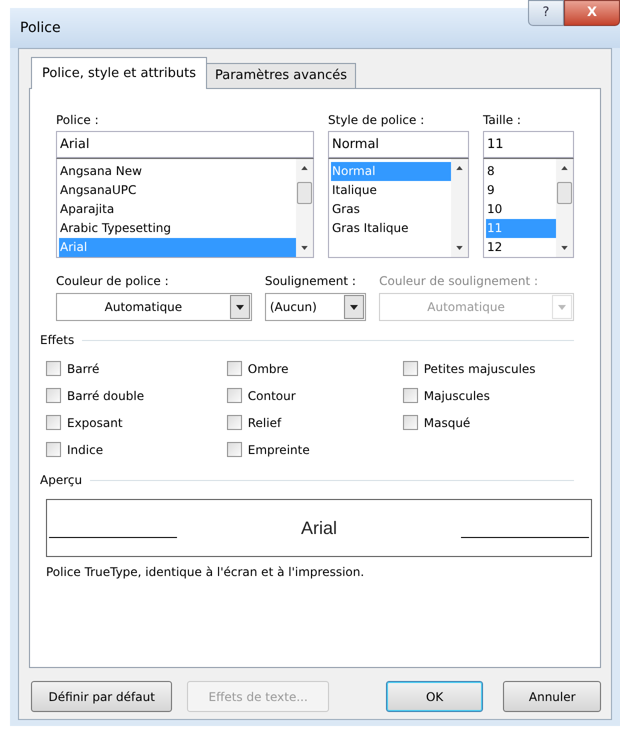 The height and width of the screenshot is (729, 620). Describe the element at coordinates (136, 368) in the screenshot. I see `checkbox: Barré` at that location.